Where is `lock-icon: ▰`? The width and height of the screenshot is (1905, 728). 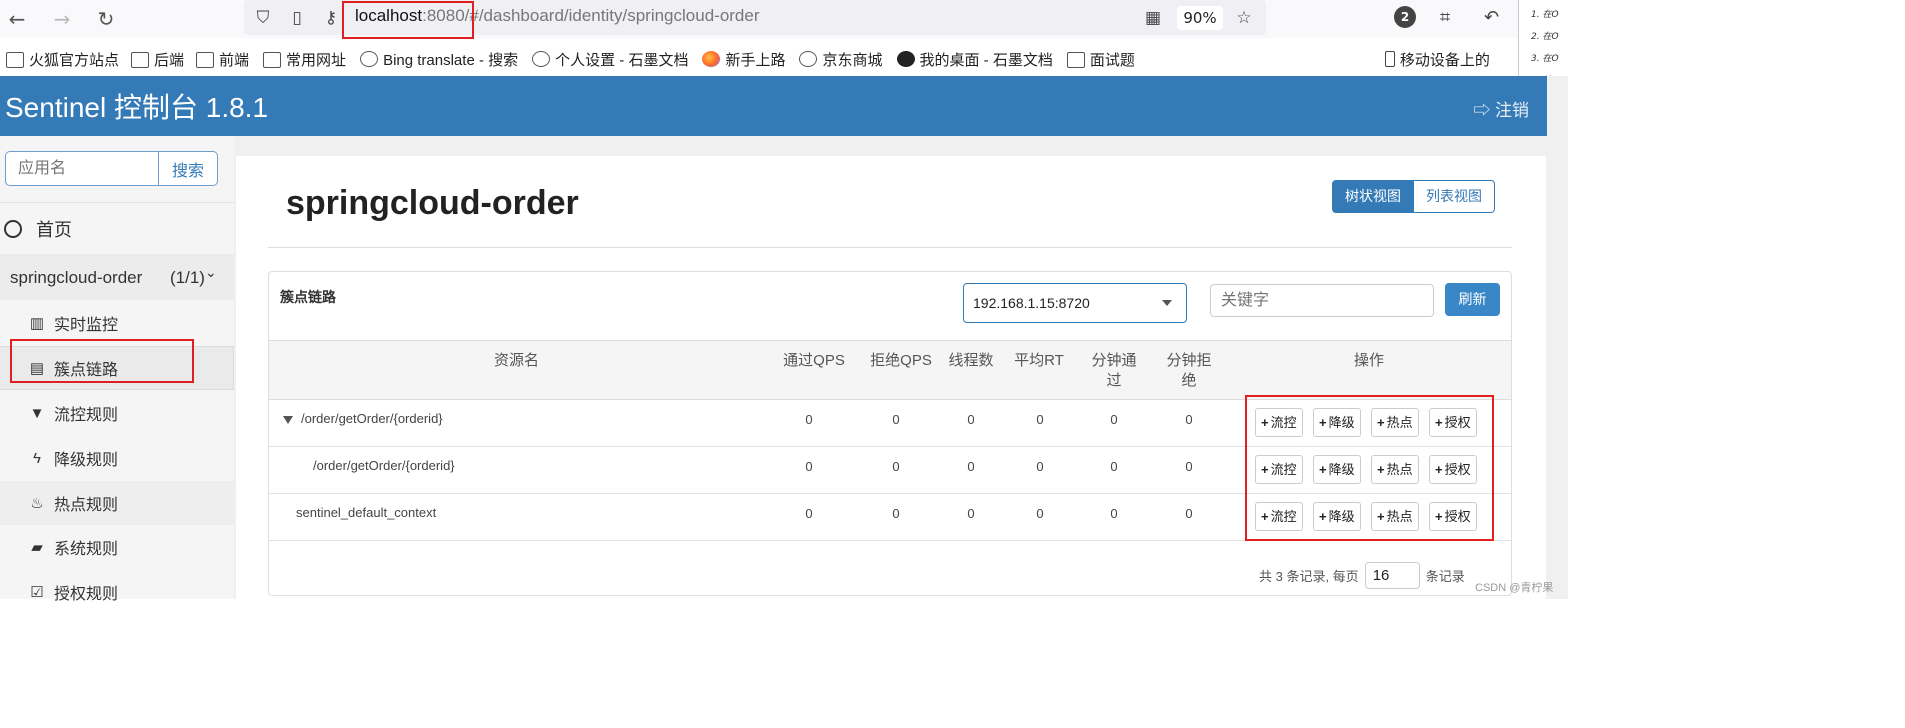
lock-icon: ▰ is located at coordinates (37, 547).